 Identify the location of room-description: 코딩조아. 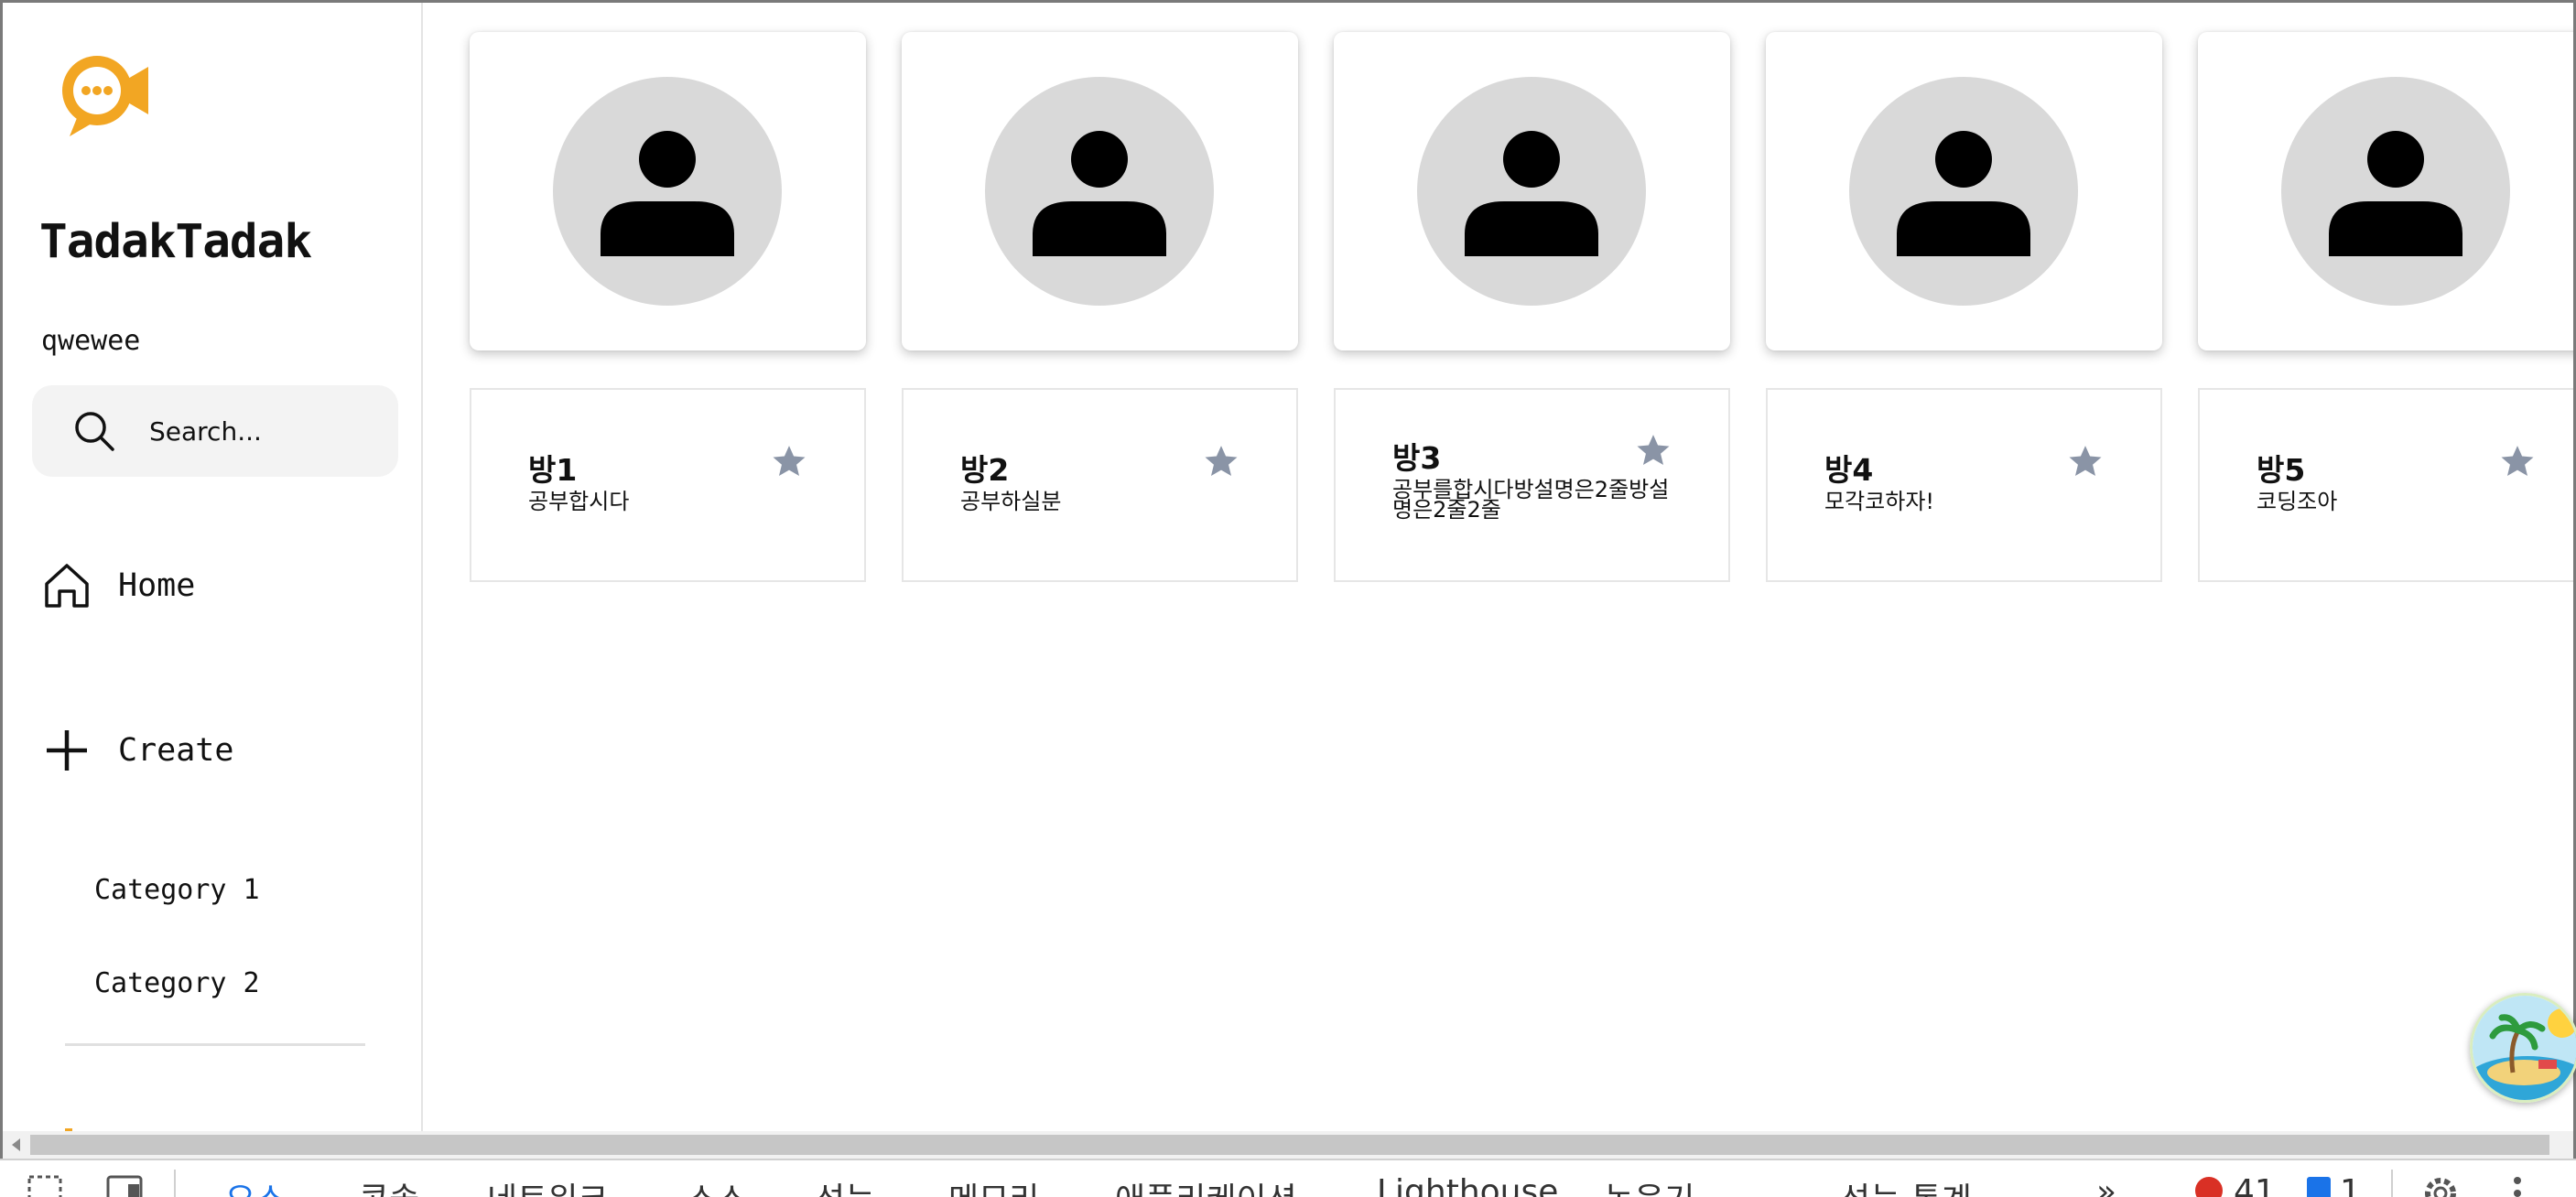
(2297, 501).